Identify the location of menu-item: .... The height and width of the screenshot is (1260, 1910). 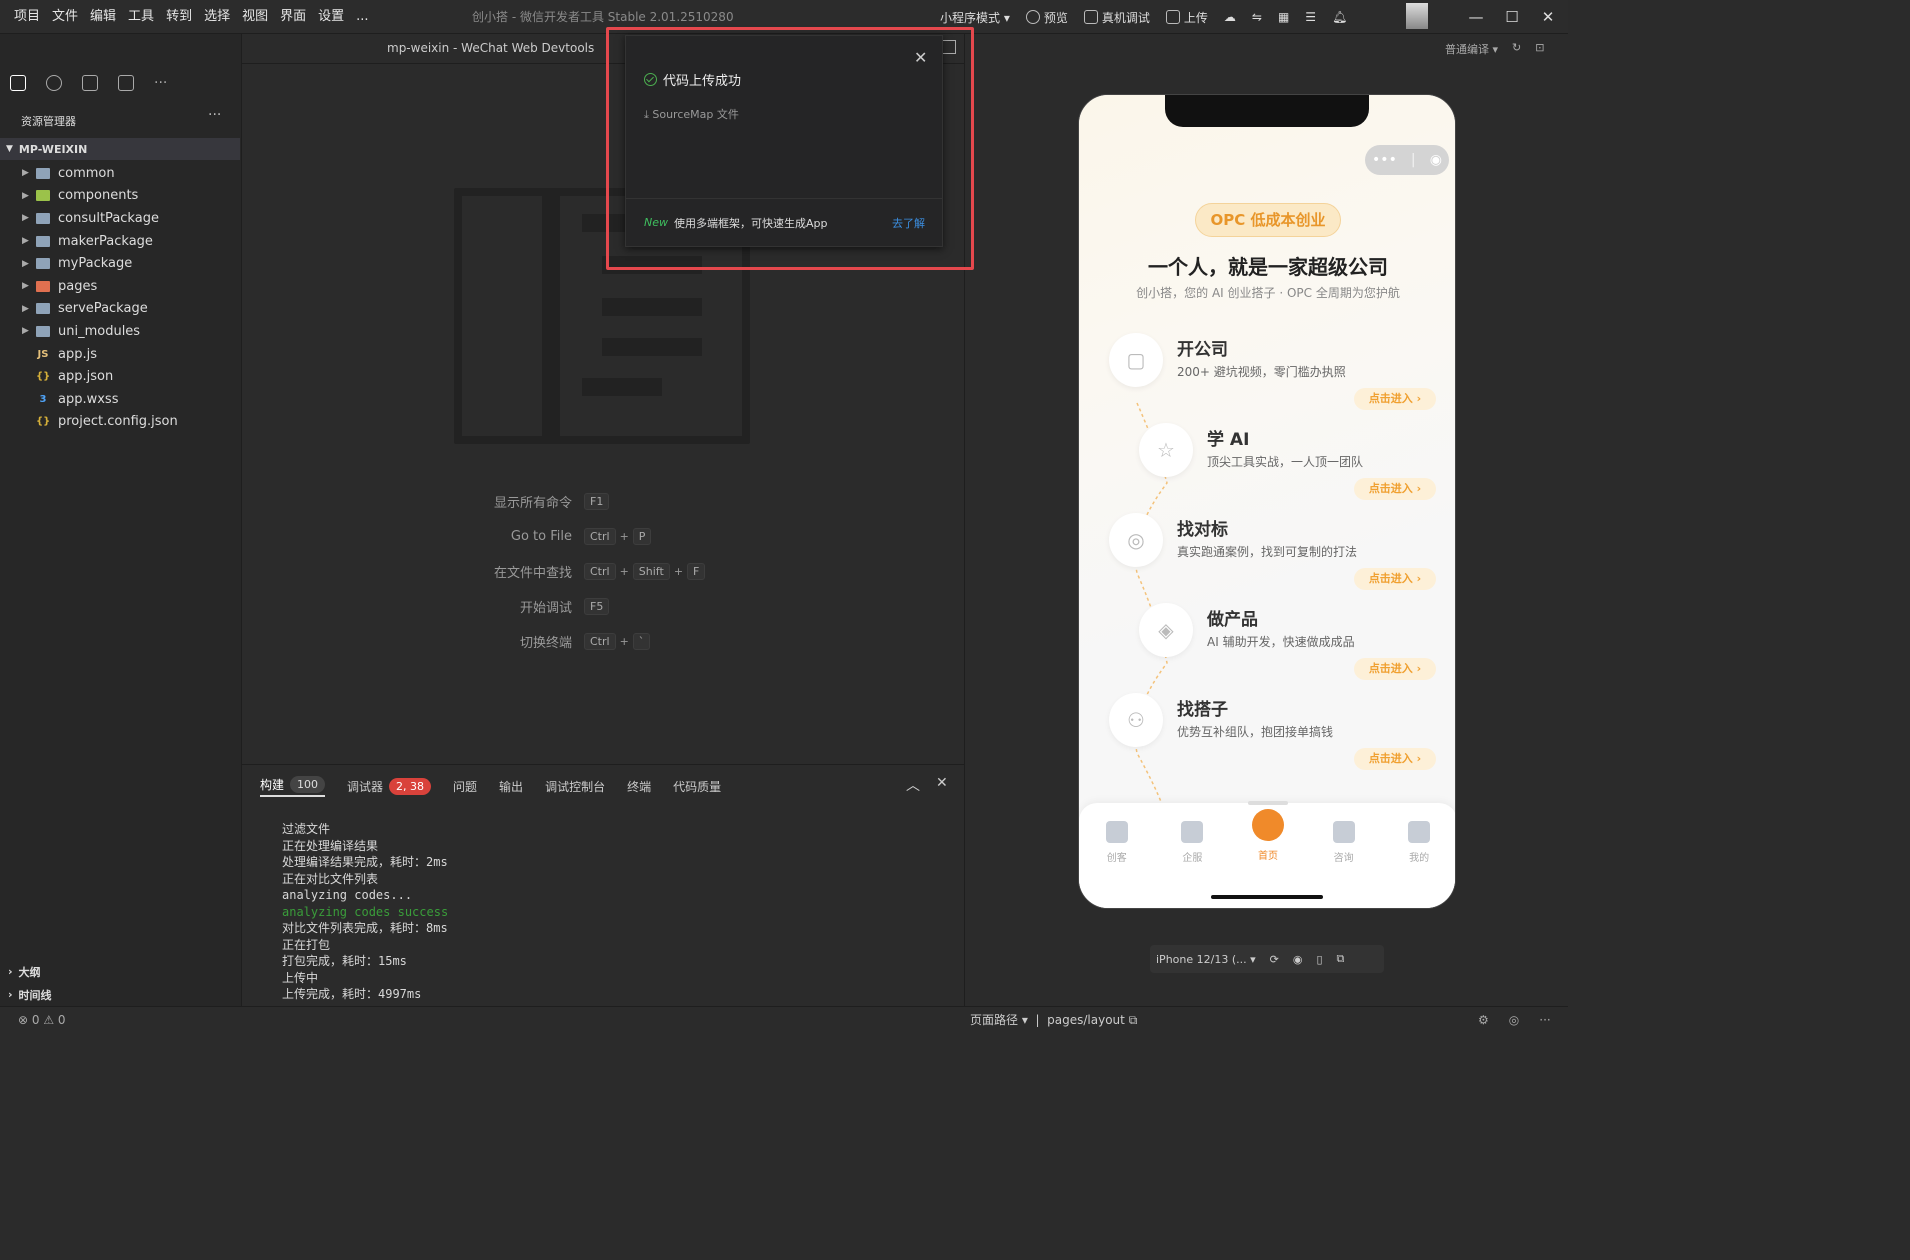
(362, 17).